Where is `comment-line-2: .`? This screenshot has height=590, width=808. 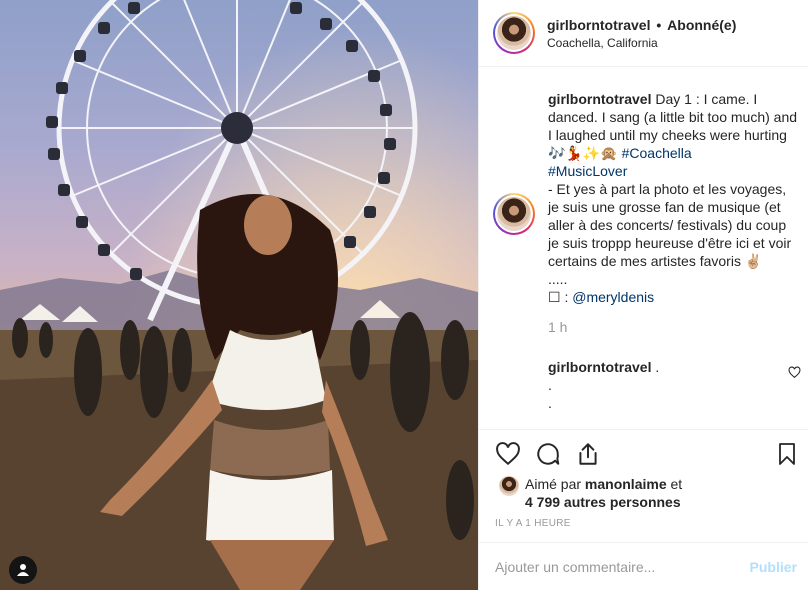 comment-line-2: . is located at coordinates (550, 385).